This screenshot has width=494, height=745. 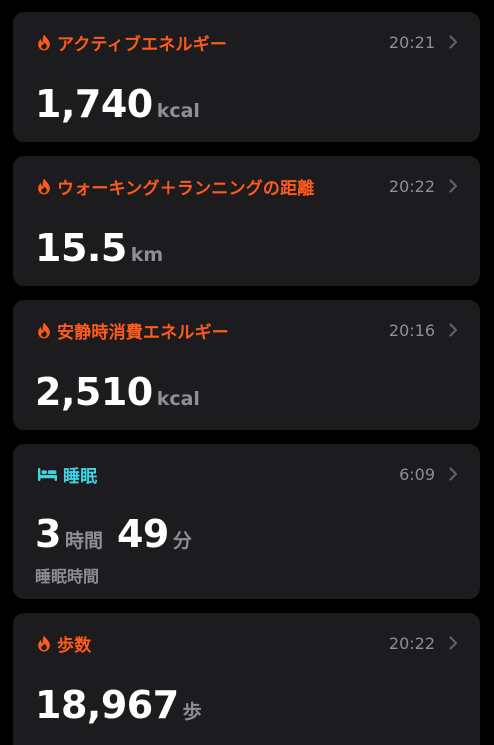 I want to click on metric-value: 1,740, so click(x=94, y=104).